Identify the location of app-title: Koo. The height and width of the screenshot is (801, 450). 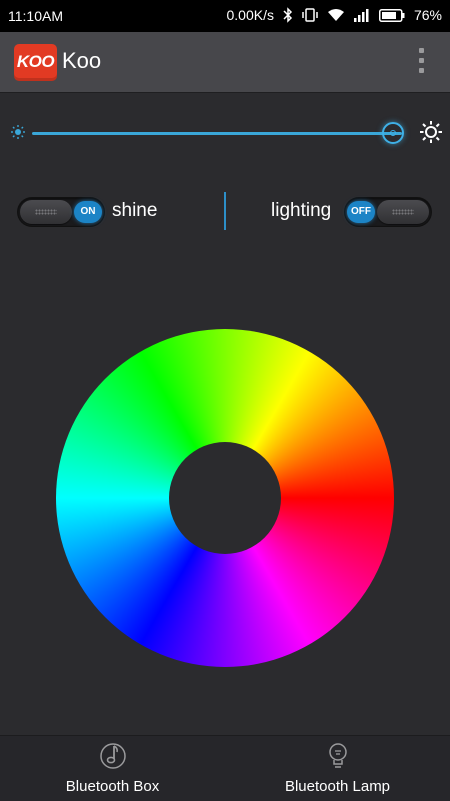
(82, 60).